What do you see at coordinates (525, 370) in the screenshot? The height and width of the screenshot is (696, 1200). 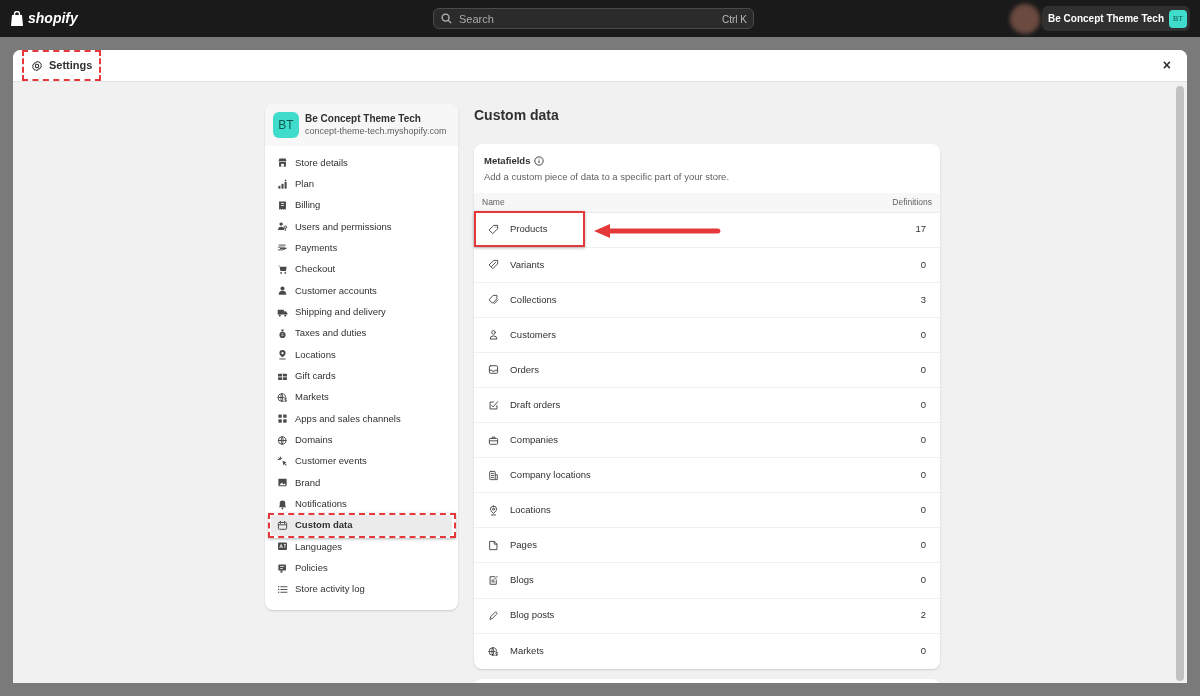 I see `table-cell: Orders` at bounding box center [525, 370].